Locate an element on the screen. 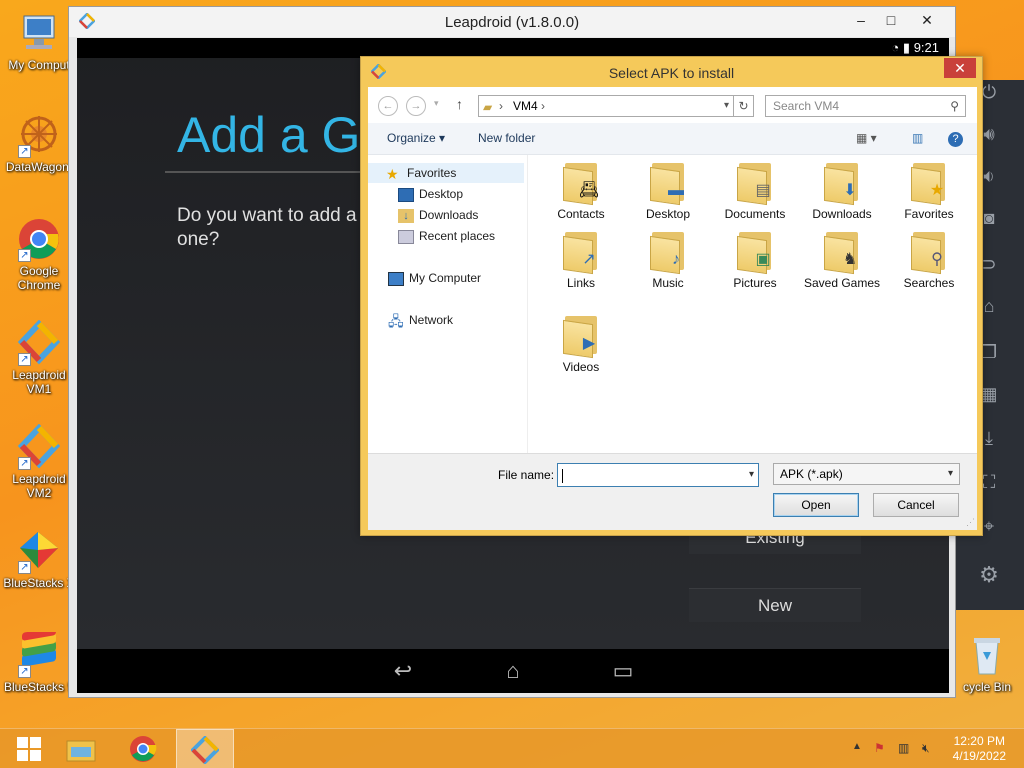  desktop-icon-leapdroid-vm1: ↗ Leapdroid VM1 is located at coordinates (39, 357).